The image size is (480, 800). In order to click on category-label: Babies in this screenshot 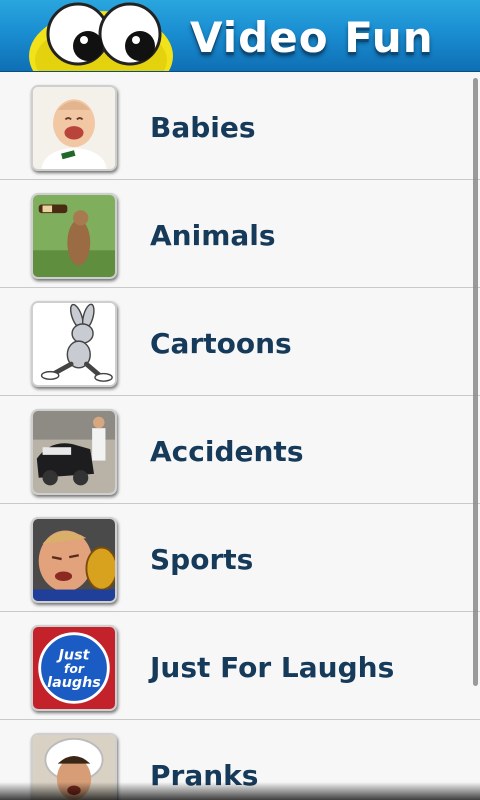, I will do `click(203, 127)`.